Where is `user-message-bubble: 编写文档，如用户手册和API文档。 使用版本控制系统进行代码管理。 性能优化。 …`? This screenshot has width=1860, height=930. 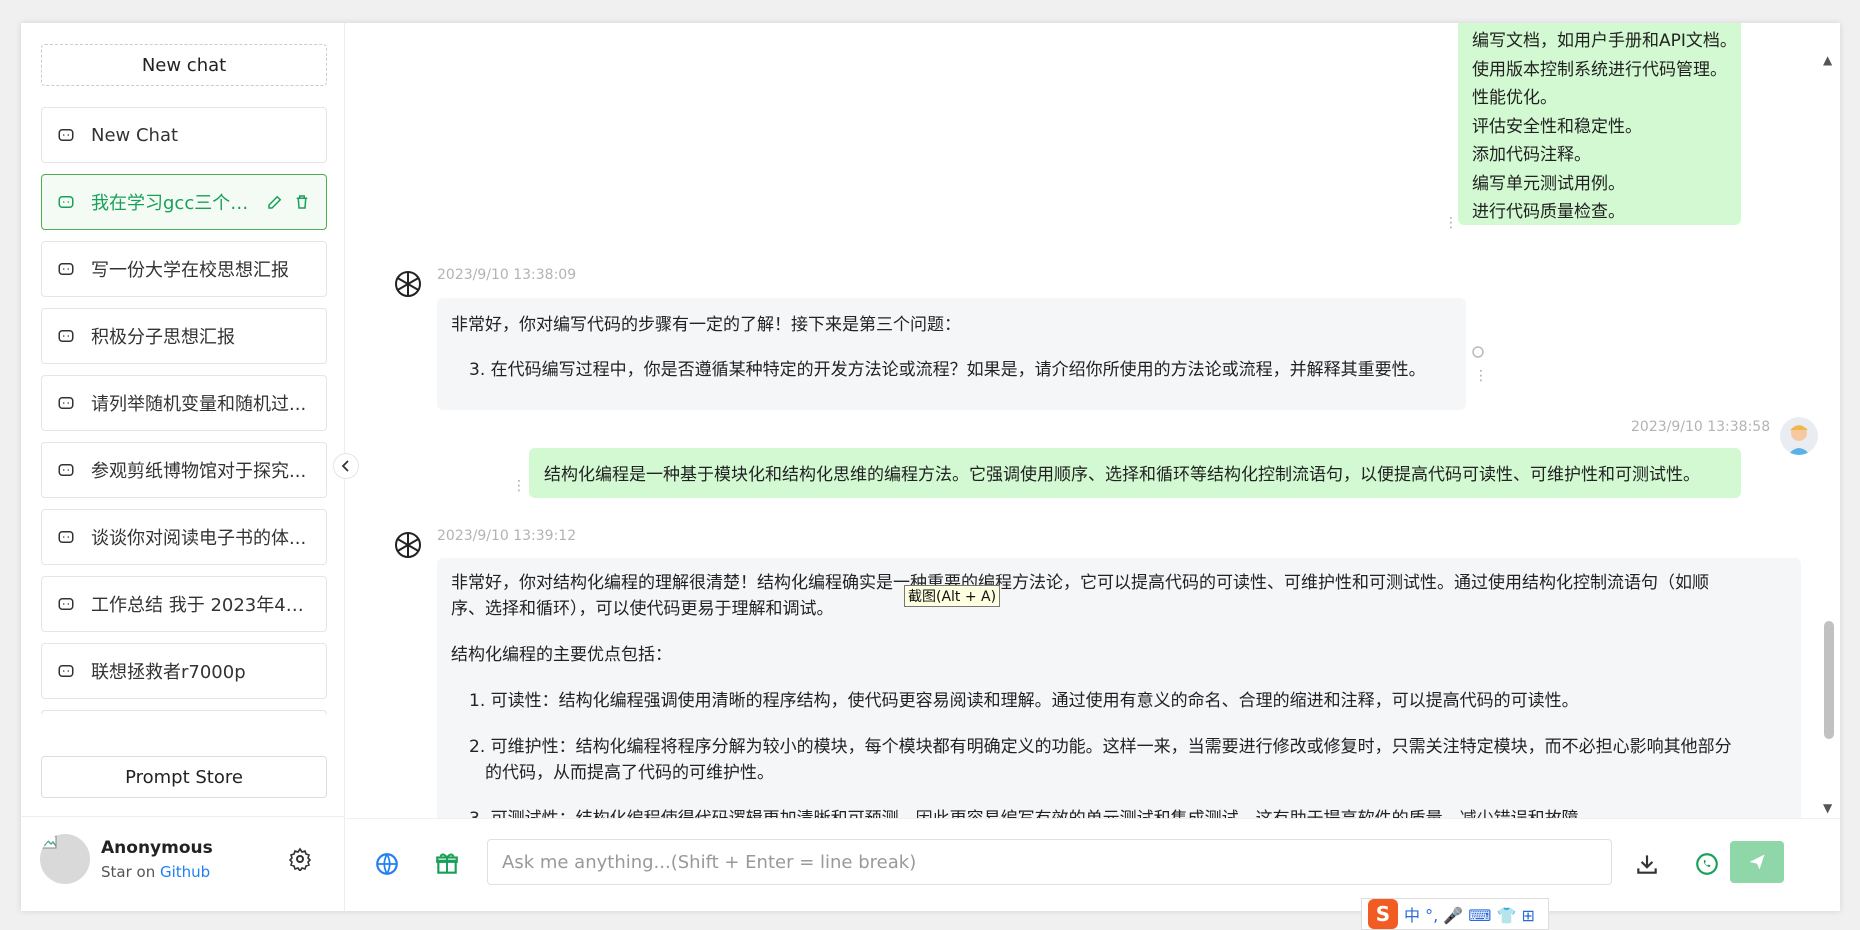
user-message-bubble: 编写文档，如用户手册和API文档。 使用版本控制系统进行代码管理。 性能优化。 … is located at coordinates (1599, 124).